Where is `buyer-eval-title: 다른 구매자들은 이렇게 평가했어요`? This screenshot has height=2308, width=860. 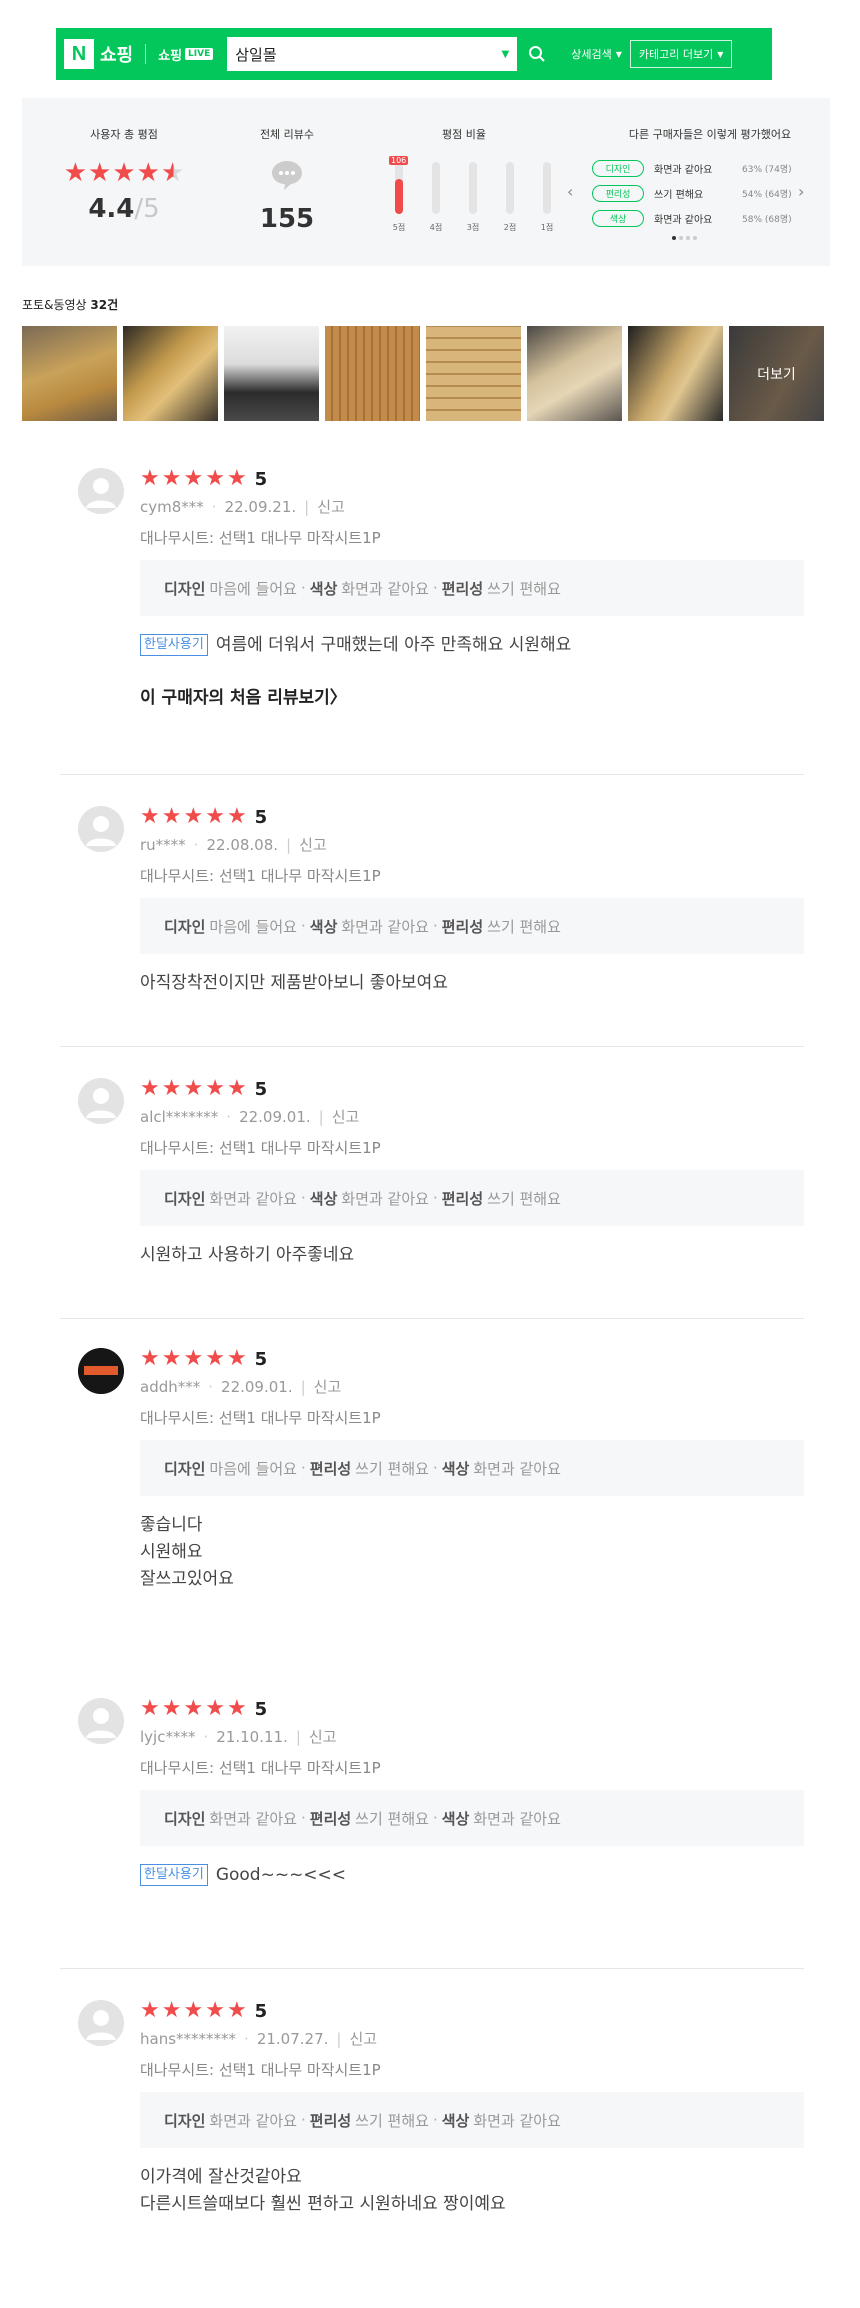 buyer-eval-title: 다른 구매자들은 이렇게 평가했어요 is located at coordinates (710, 134).